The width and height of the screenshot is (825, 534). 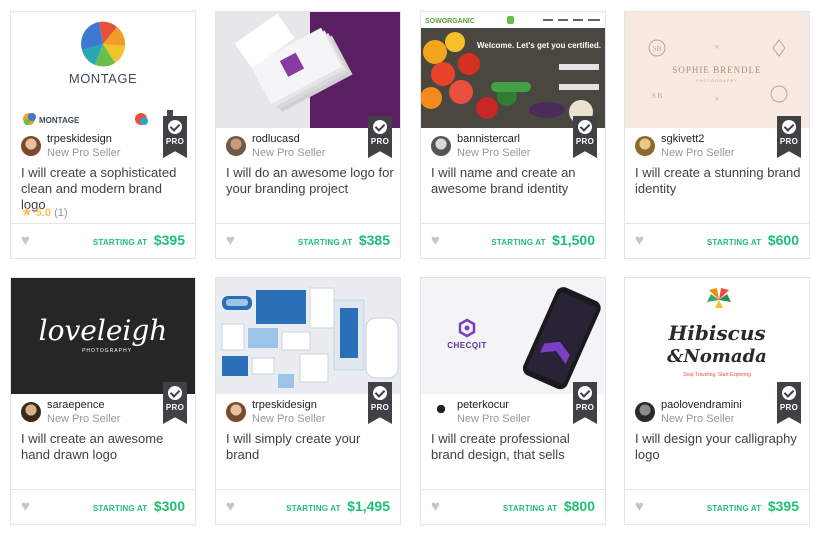 I want to click on nomada-wordmark: &Nomada, so click(x=717, y=356).